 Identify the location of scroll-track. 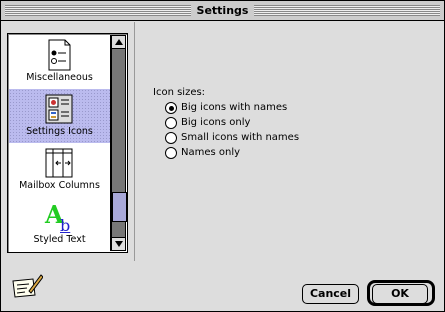
(119, 143).